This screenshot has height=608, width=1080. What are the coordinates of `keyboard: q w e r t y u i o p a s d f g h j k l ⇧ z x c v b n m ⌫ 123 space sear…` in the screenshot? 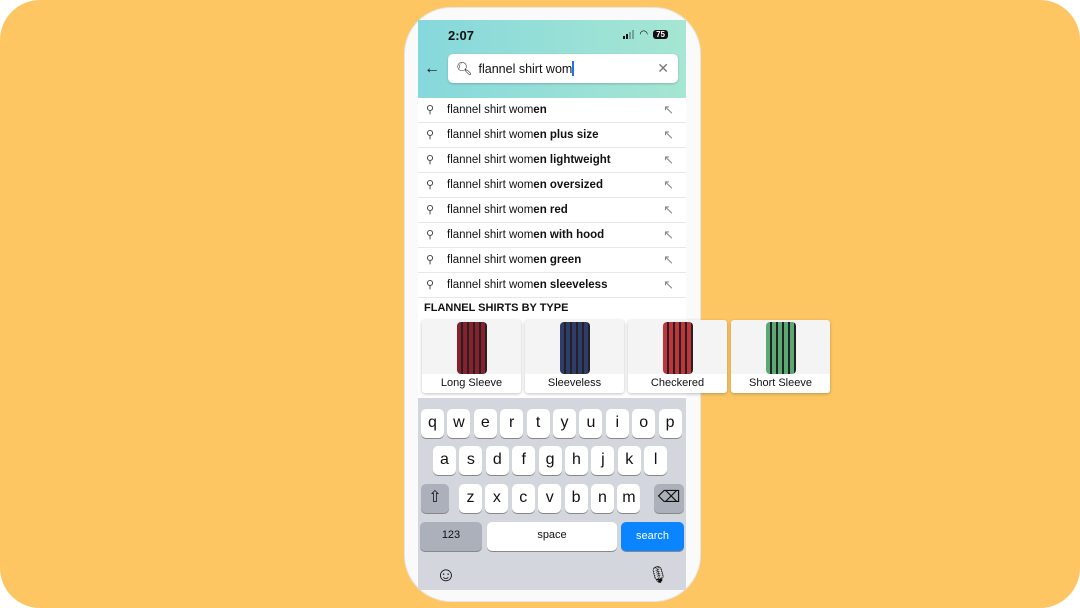 It's located at (552, 494).